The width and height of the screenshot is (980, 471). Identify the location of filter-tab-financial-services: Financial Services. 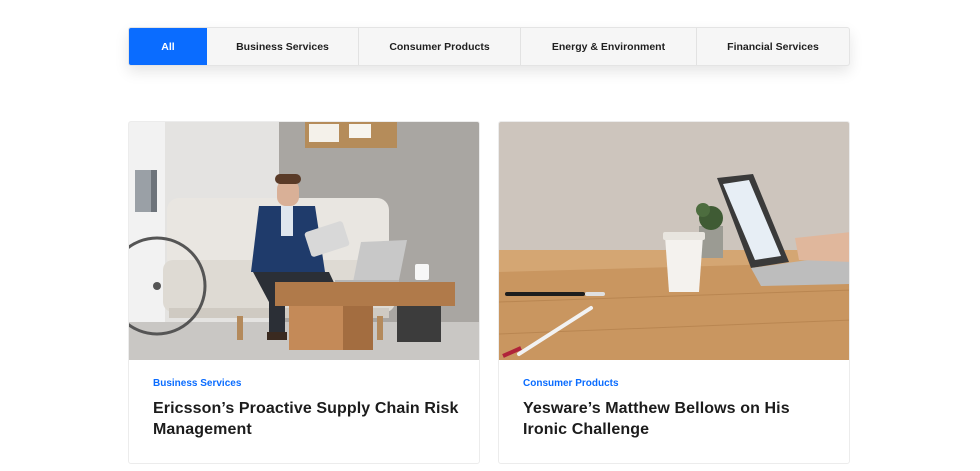
(773, 46).